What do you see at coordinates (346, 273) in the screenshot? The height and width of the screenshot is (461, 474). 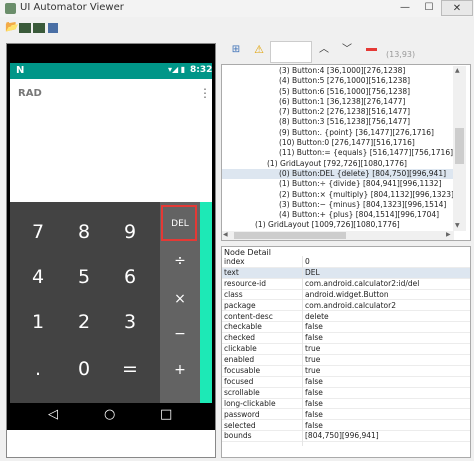 I see `detail-row-text: text DEL` at bounding box center [346, 273].